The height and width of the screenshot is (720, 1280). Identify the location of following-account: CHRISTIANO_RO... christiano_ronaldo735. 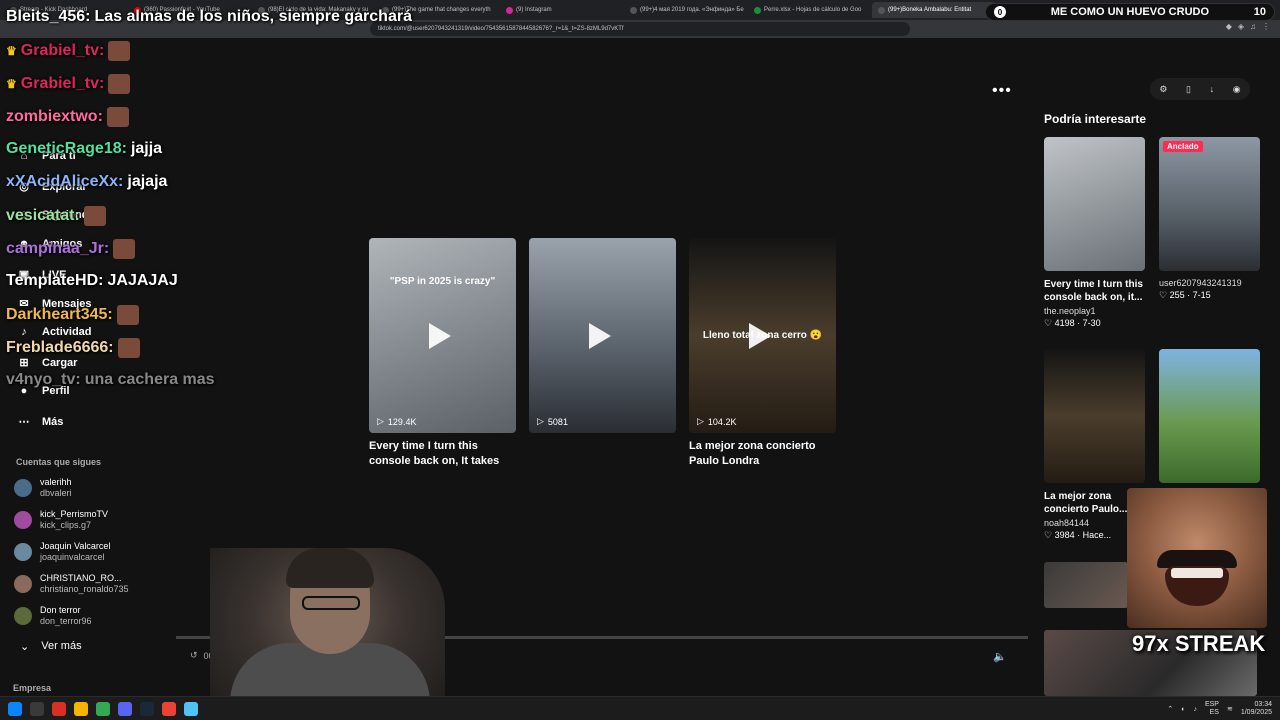
(71, 584).